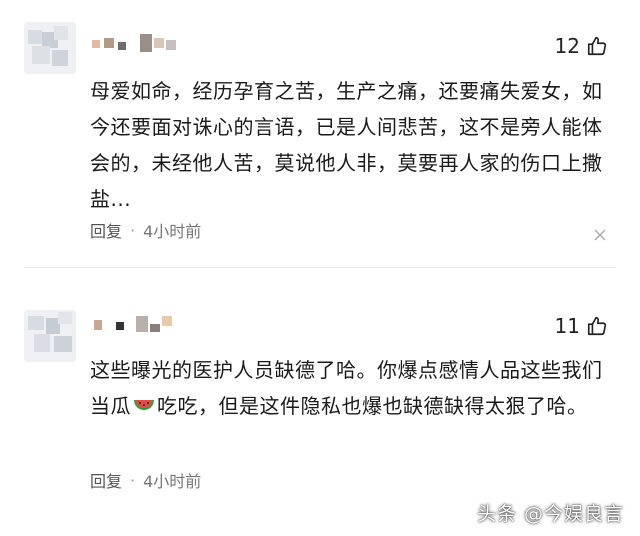 The image size is (640, 536). Describe the element at coordinates (372, 406) in the screenshot. I see `comment-text-part-2: 吃吃，但是这件隐私也爆也缺德缺得太狠了哈。` at that location.